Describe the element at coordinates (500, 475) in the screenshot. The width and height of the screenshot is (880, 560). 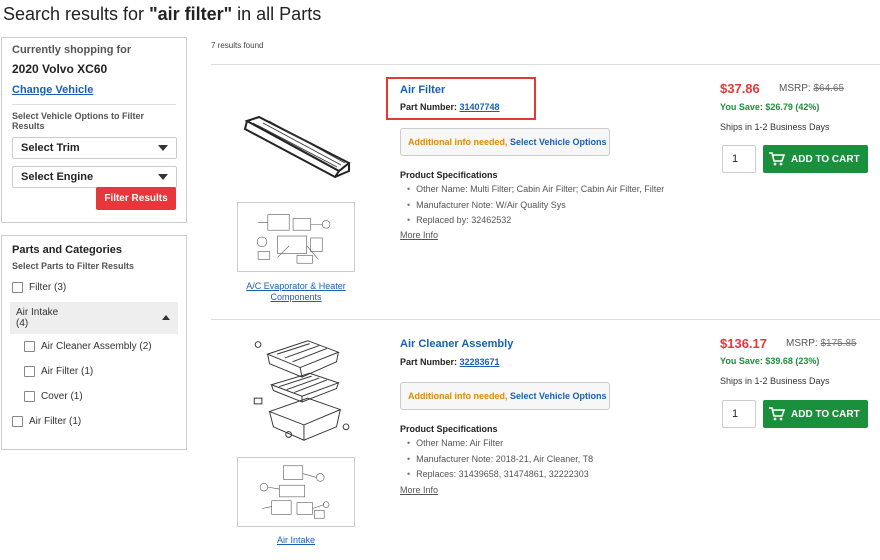
I see `spec-item: Replaces: 31439658, 31474861, 32222303` at that location.